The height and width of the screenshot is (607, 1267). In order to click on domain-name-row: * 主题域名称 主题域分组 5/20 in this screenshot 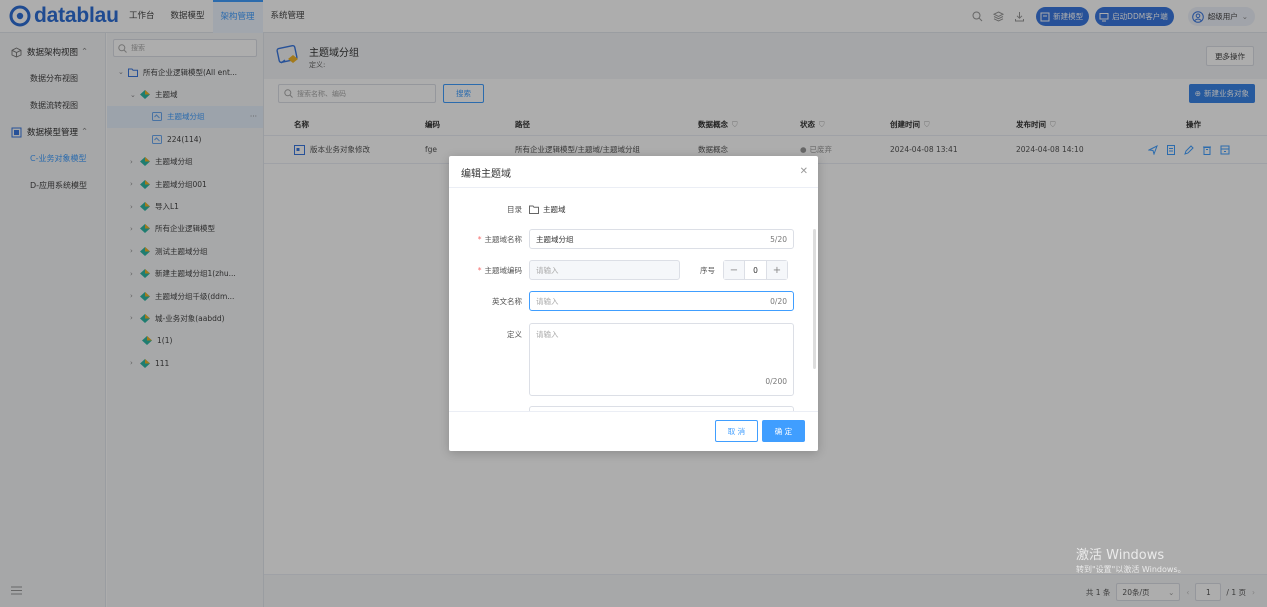, I will do `click(621, 239)`.